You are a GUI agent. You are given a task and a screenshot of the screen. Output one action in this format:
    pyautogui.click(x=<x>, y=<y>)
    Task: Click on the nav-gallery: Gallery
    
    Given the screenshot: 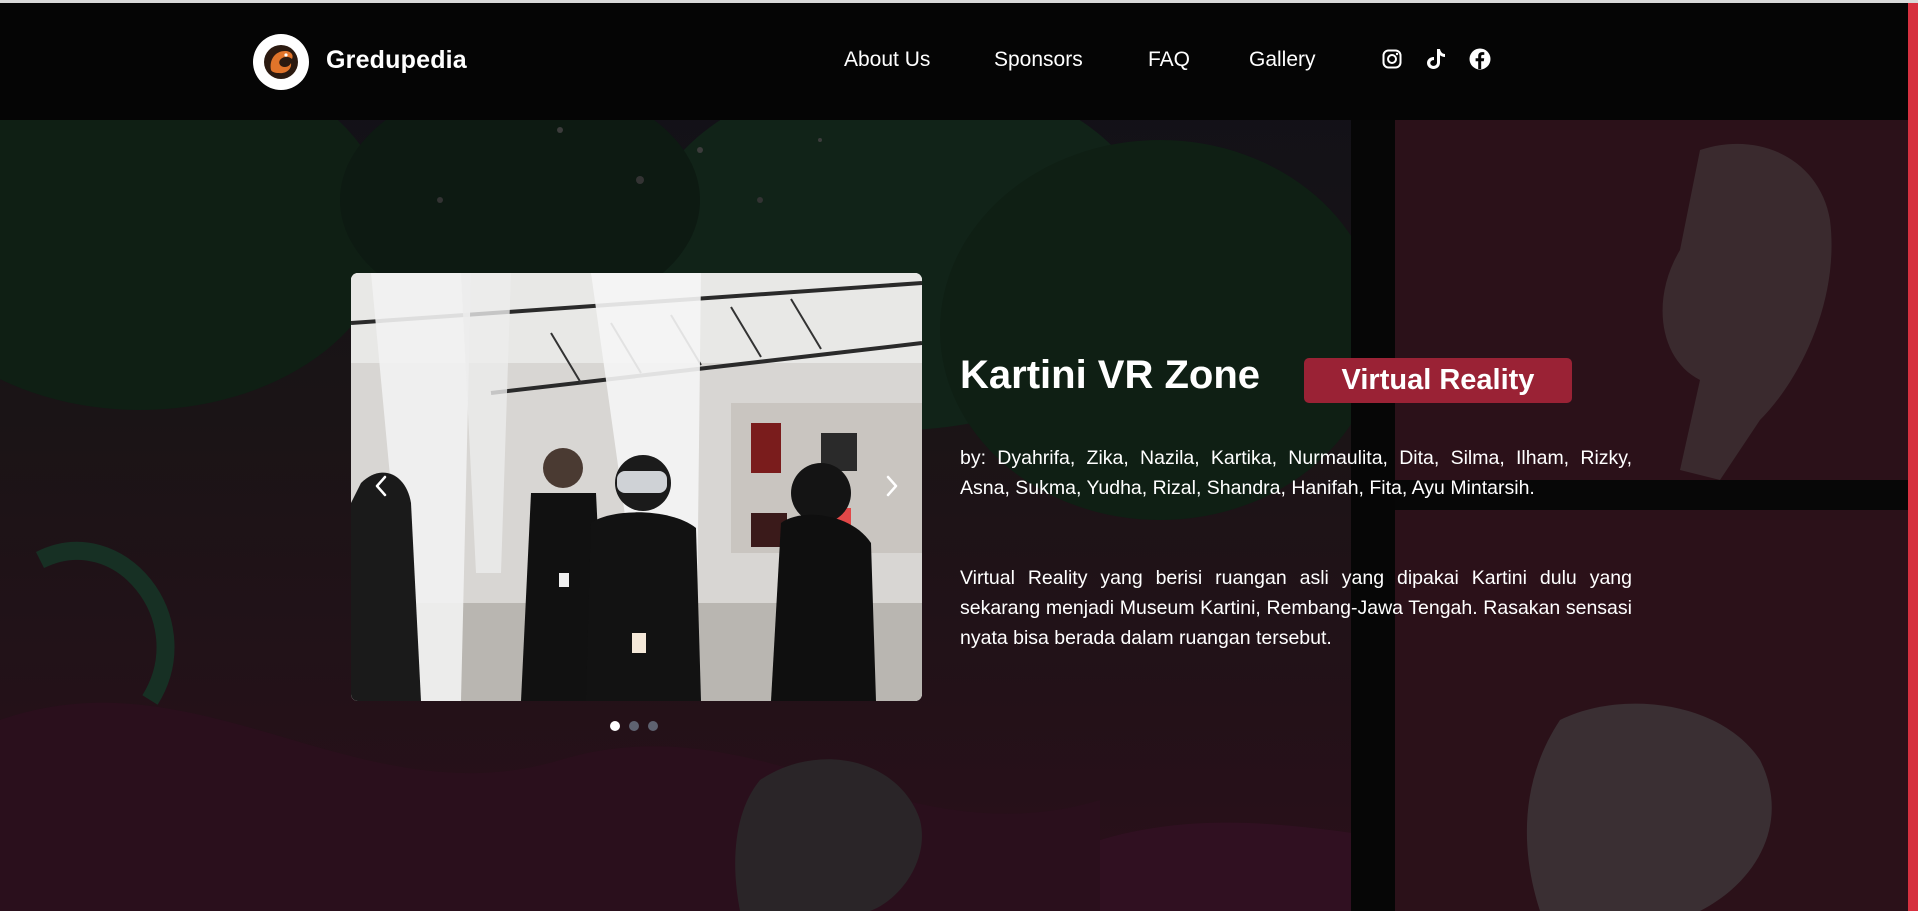 What is the action you would take?
    pyautogui.click(x=1282, y=60)
    